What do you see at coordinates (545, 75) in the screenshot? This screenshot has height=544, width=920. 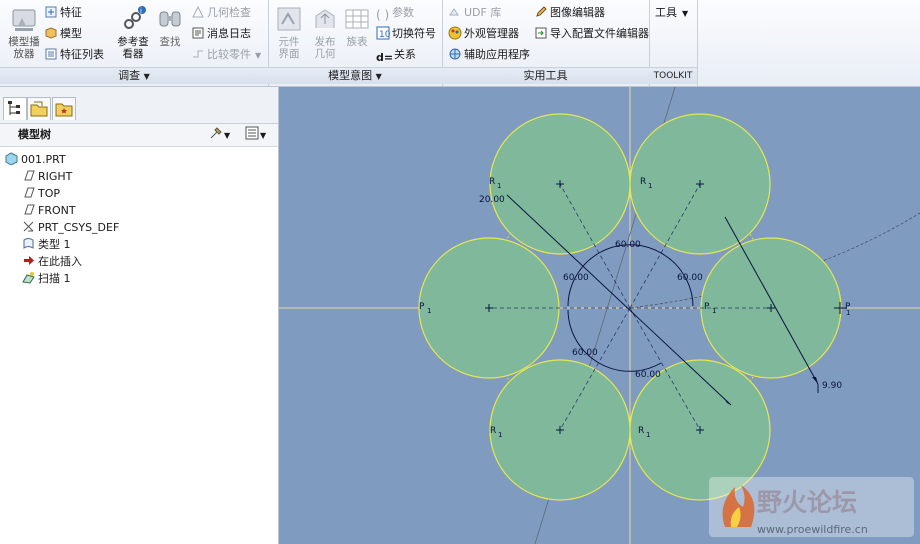 I see `group-label-utilities: 实用工具` at bounding box center [545, 75].